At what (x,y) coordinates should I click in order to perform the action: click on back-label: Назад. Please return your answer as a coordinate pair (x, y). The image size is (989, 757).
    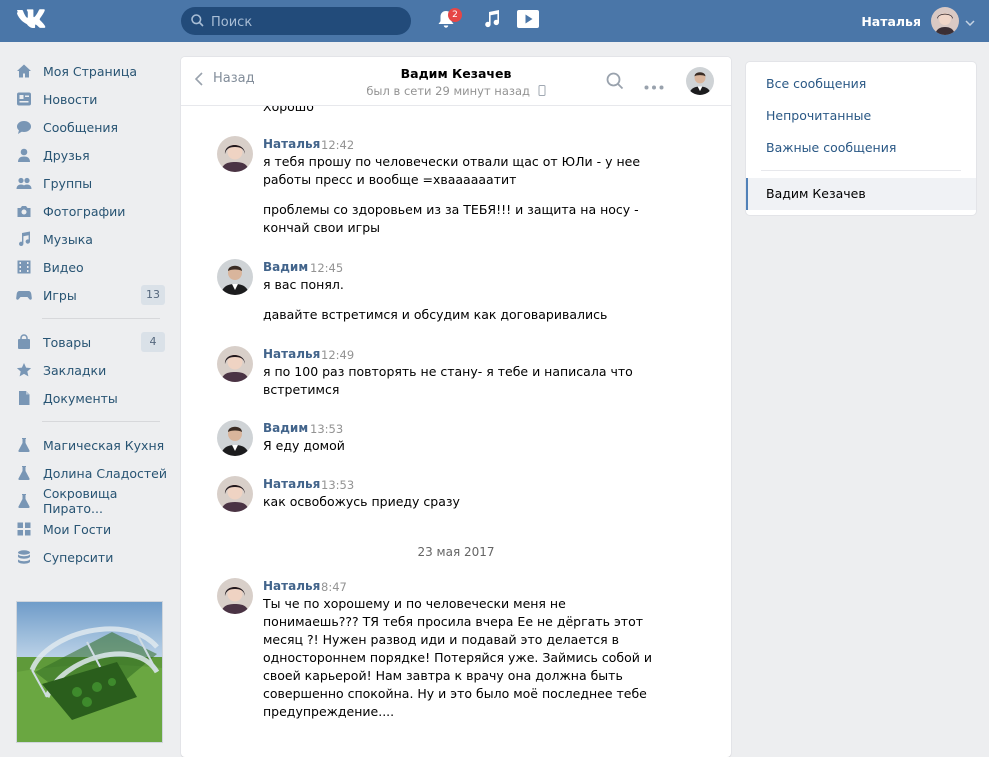
    Looking at the image, I should click on (234, 78).